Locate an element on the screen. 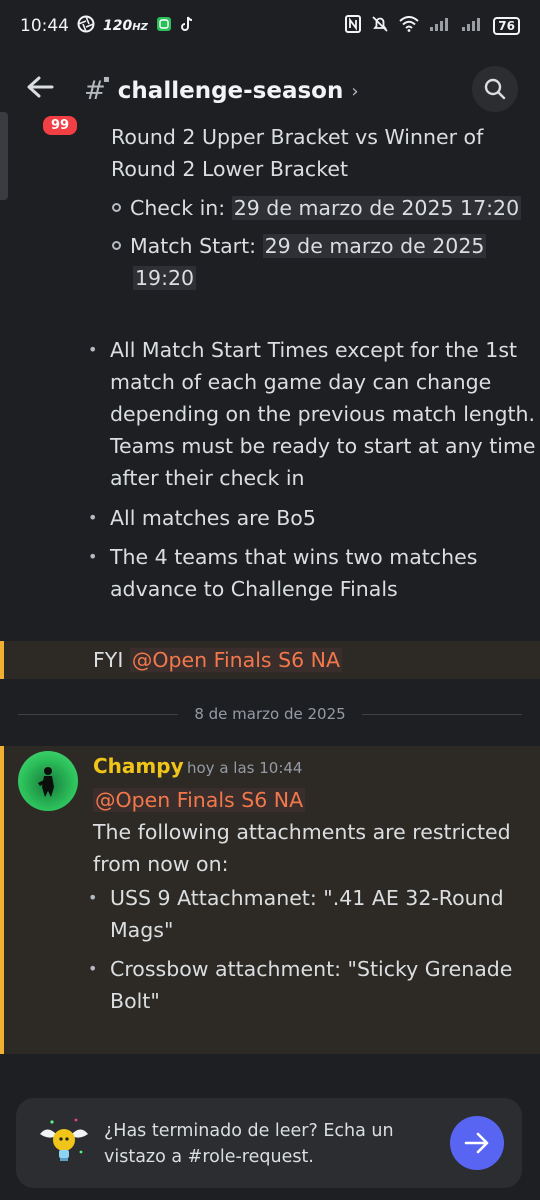 The width and height of the screenshot is (540, 1200). text-channel-icon: # ▪ is located at coordinates (97, 90).